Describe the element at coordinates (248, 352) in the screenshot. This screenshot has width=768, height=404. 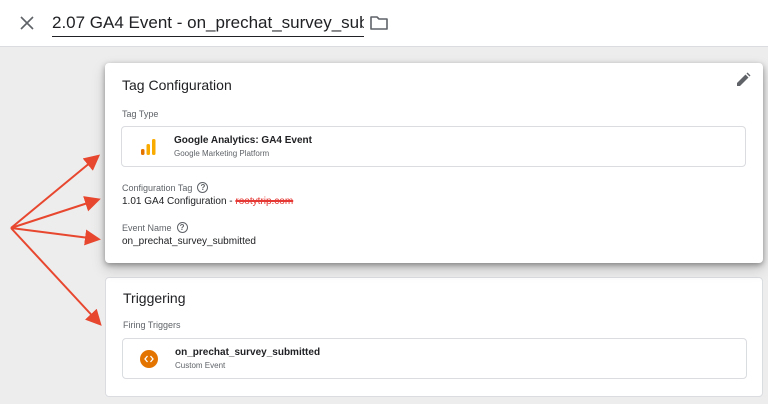
I see `trigger-name: on_prechat_survey_submitted` at that location.